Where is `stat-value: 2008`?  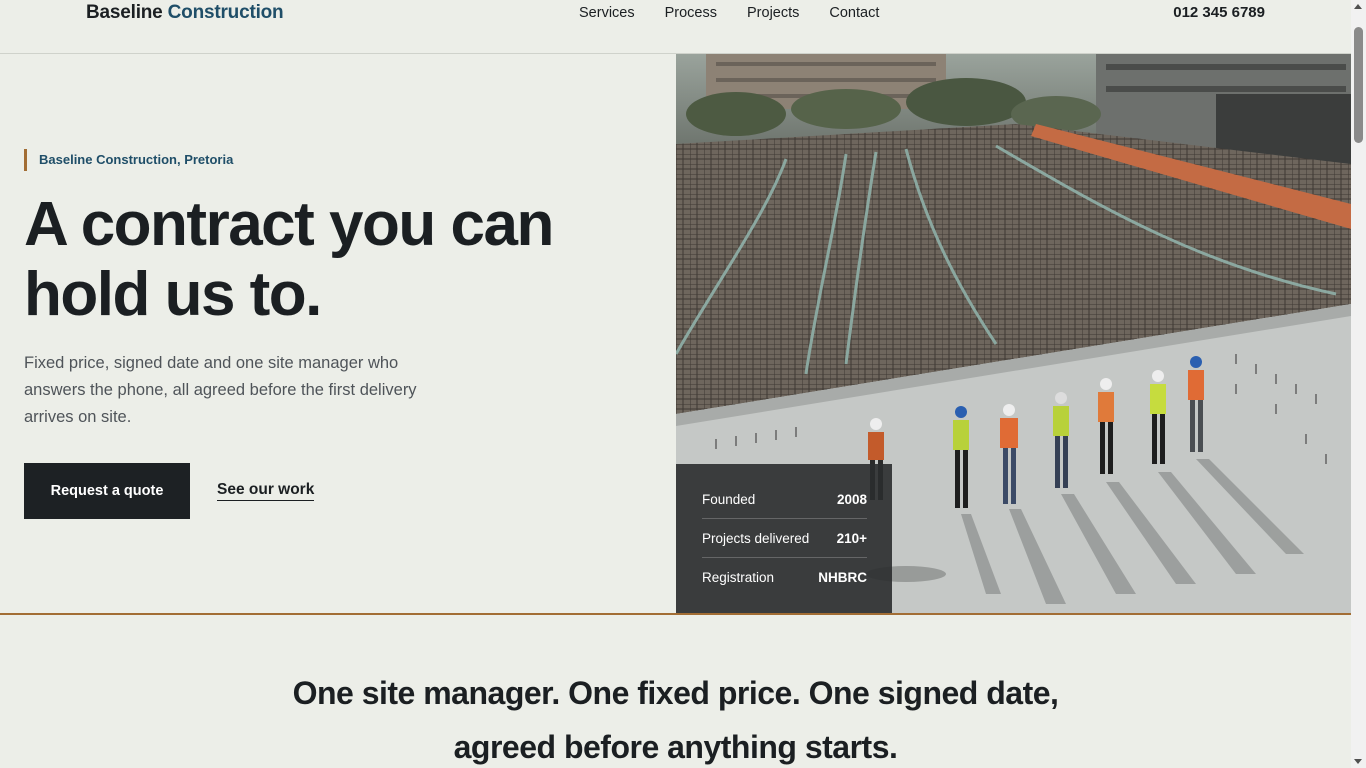 stat-value: 2008 is located at coordinates (851, 499).